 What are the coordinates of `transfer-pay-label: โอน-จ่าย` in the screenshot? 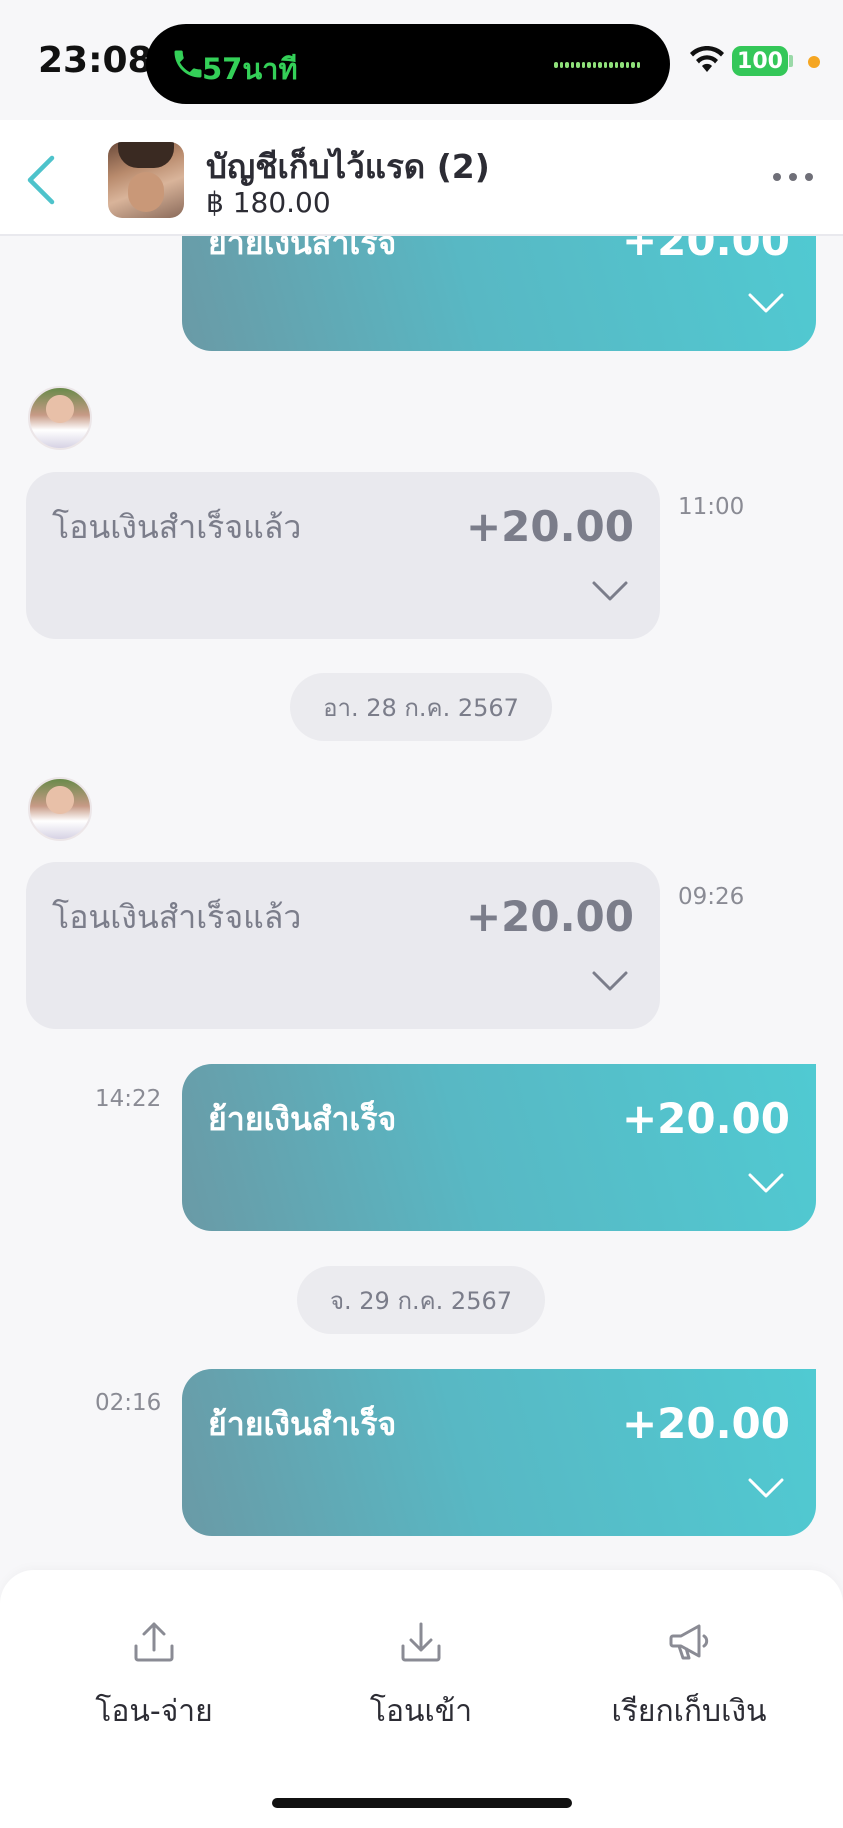 It's located at (154, 1711).